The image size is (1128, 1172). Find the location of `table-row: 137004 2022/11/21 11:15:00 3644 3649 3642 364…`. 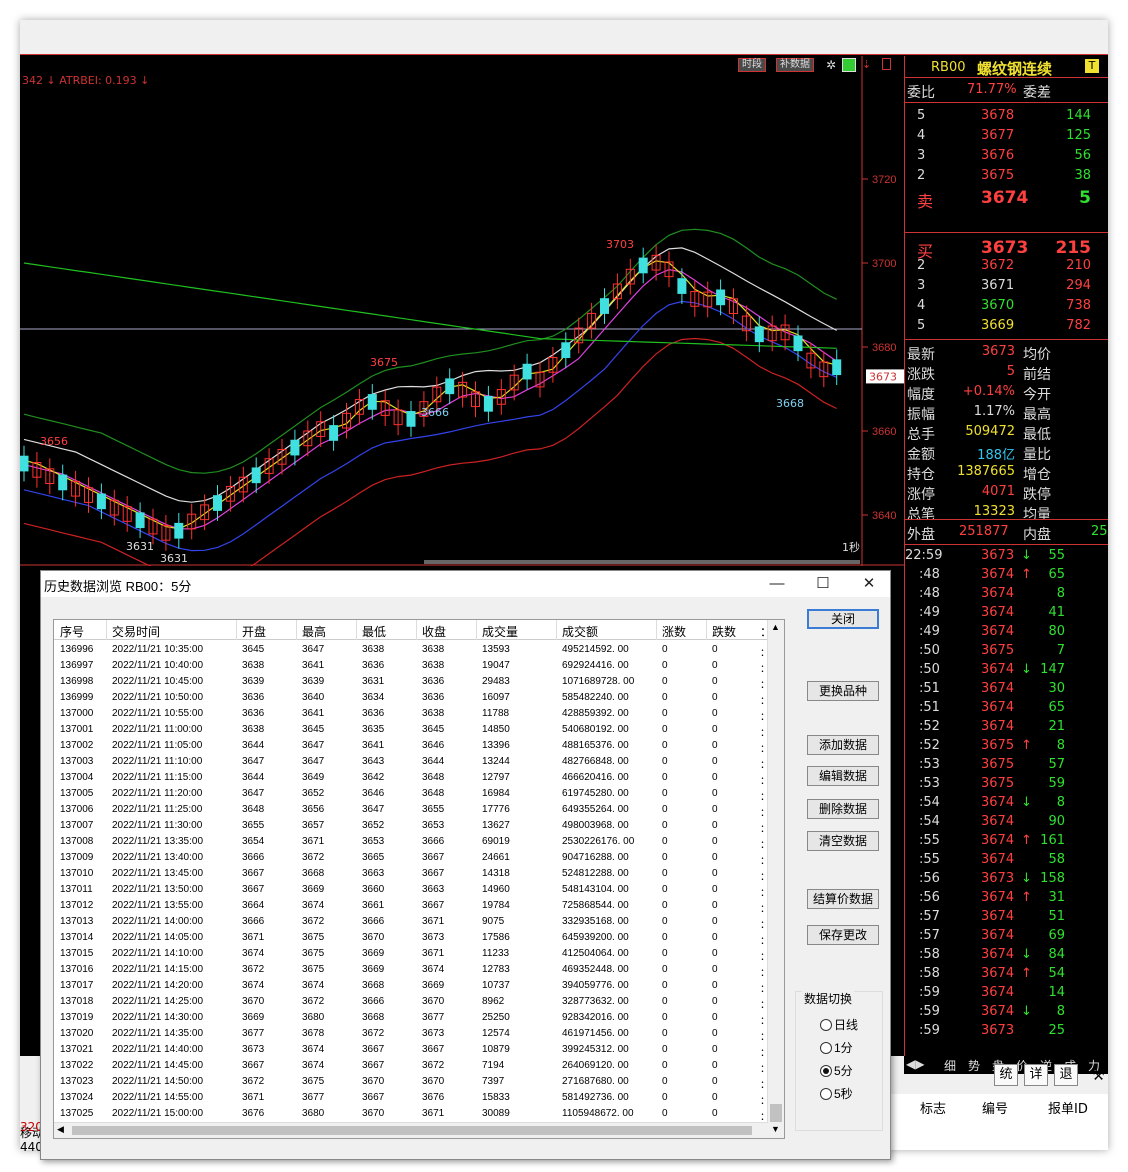

table-row: 137004 2022/11/21 11:15:00 3644 3649 3642 364… is located at coordinates (412, 778).